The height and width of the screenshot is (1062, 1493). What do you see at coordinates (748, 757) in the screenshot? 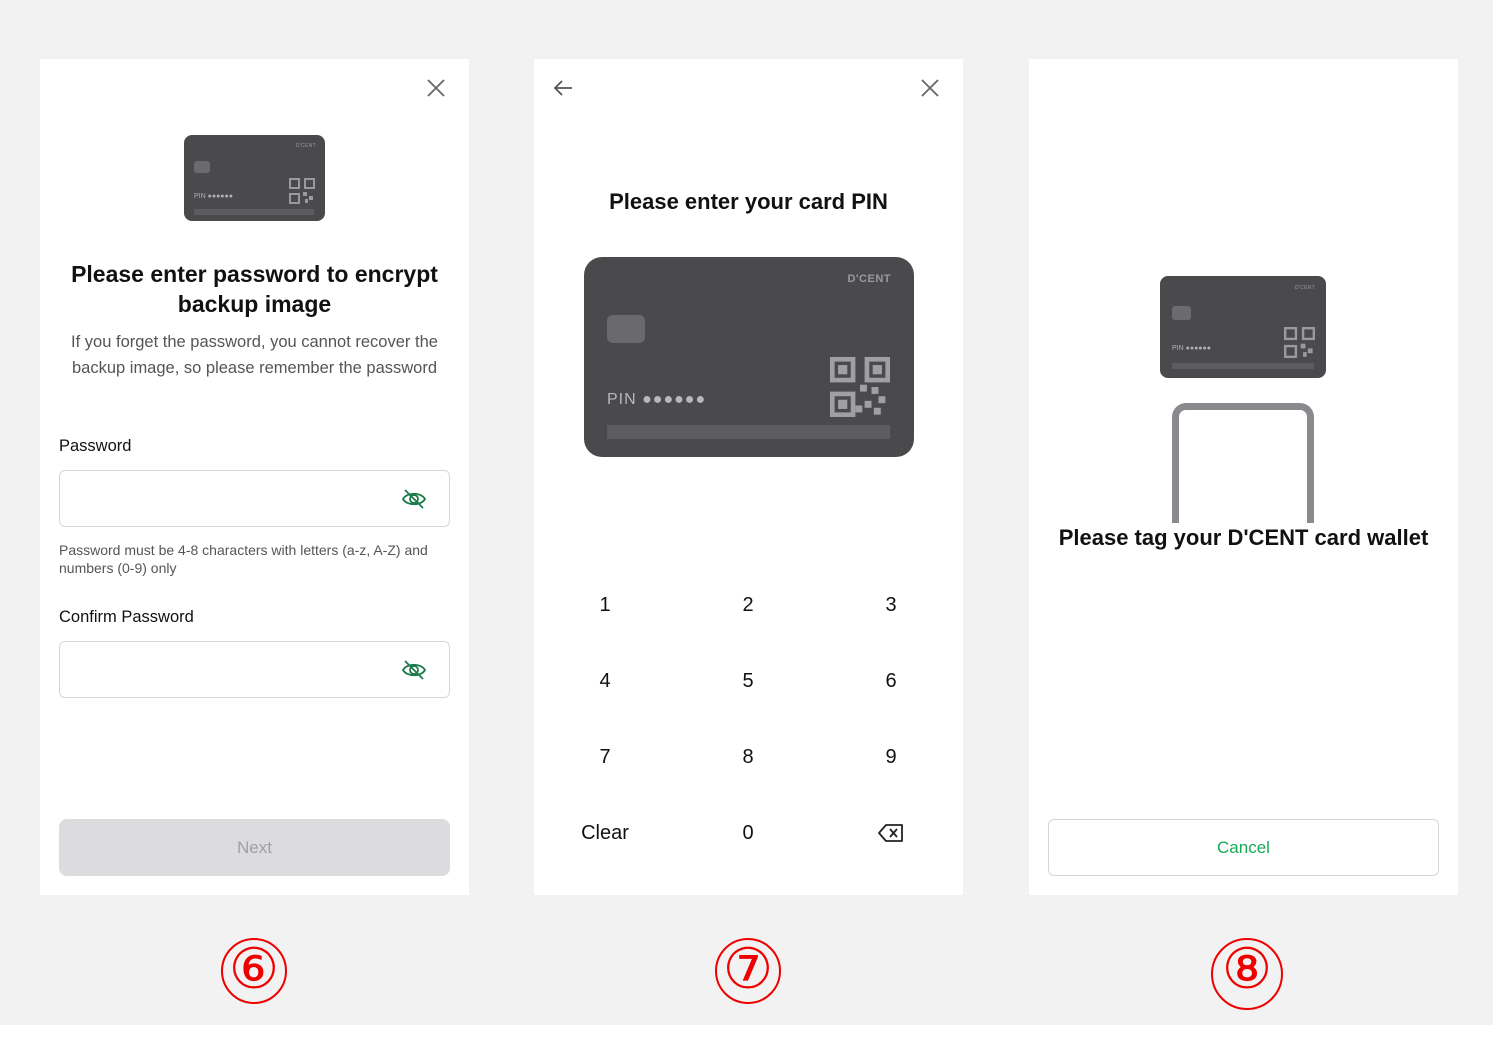
I see `key-8: 8` at bounding box center [748, 757].